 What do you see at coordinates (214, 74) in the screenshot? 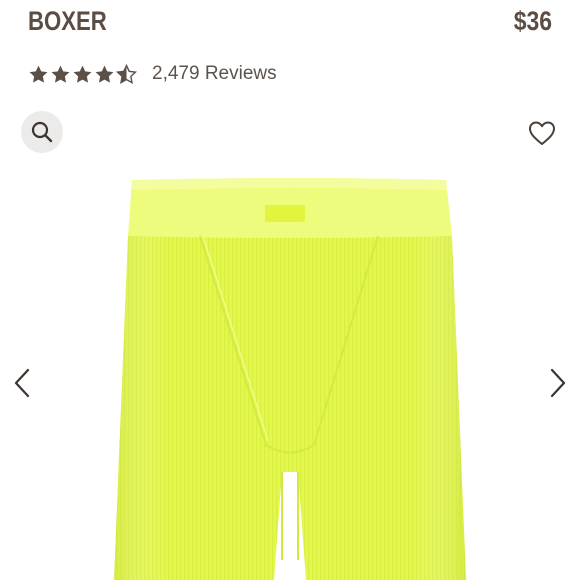
I see `reviews-link: 2,479 Reviews` at bounding box center [214, 74].